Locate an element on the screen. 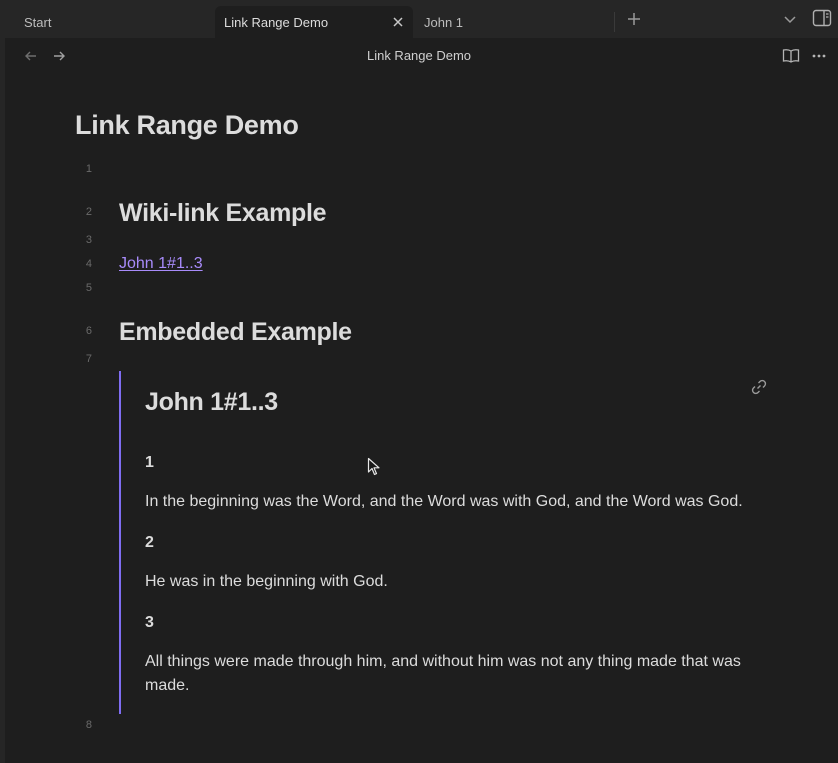 The height and width of the screenshot is (763, 838). verse-number: 1 is located at coordinates (149, 462).